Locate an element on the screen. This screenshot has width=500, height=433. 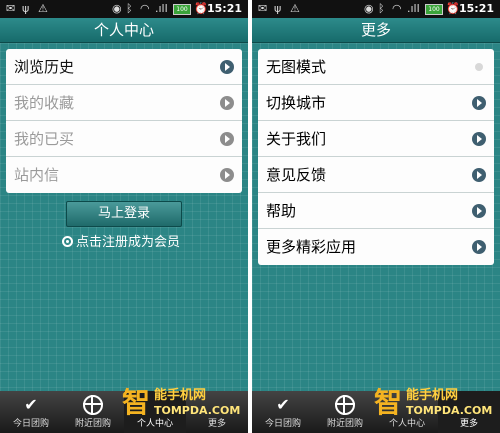
radio-icon is located at coordinates (67, 241).